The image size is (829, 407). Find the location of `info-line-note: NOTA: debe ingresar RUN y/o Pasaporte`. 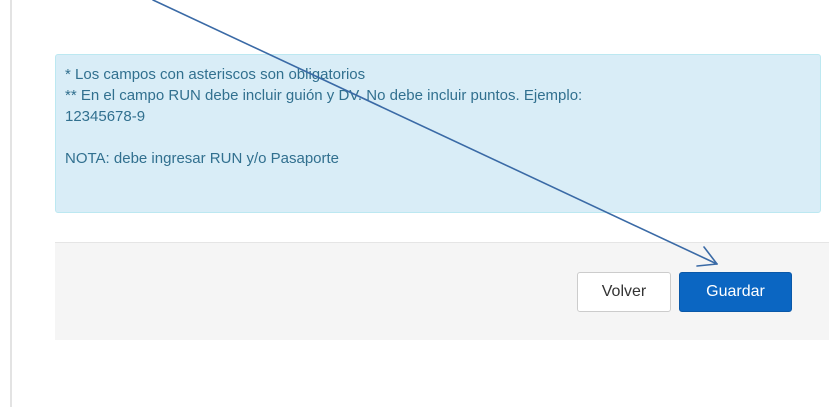

info-line-note: NOTA: debe ingresar RUN y/o Pasaporte is located at coordinates (202, 158).